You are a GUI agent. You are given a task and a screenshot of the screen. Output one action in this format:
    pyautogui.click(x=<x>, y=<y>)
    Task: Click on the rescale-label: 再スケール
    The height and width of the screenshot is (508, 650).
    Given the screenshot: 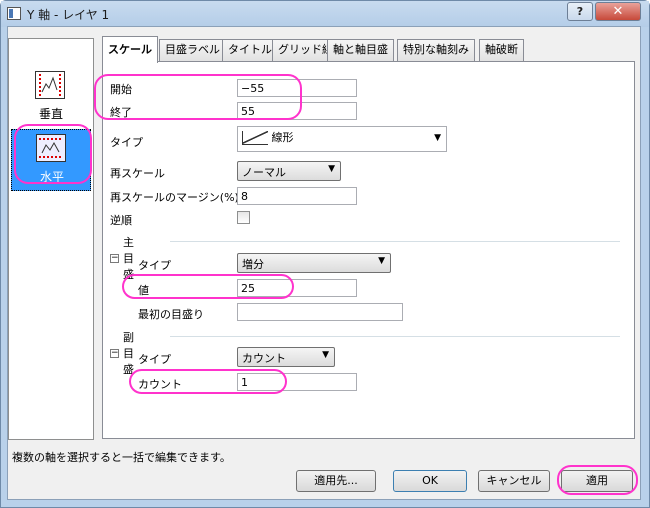 What is the action you would take?
    pyautogui.click(x=137, y=173)
    